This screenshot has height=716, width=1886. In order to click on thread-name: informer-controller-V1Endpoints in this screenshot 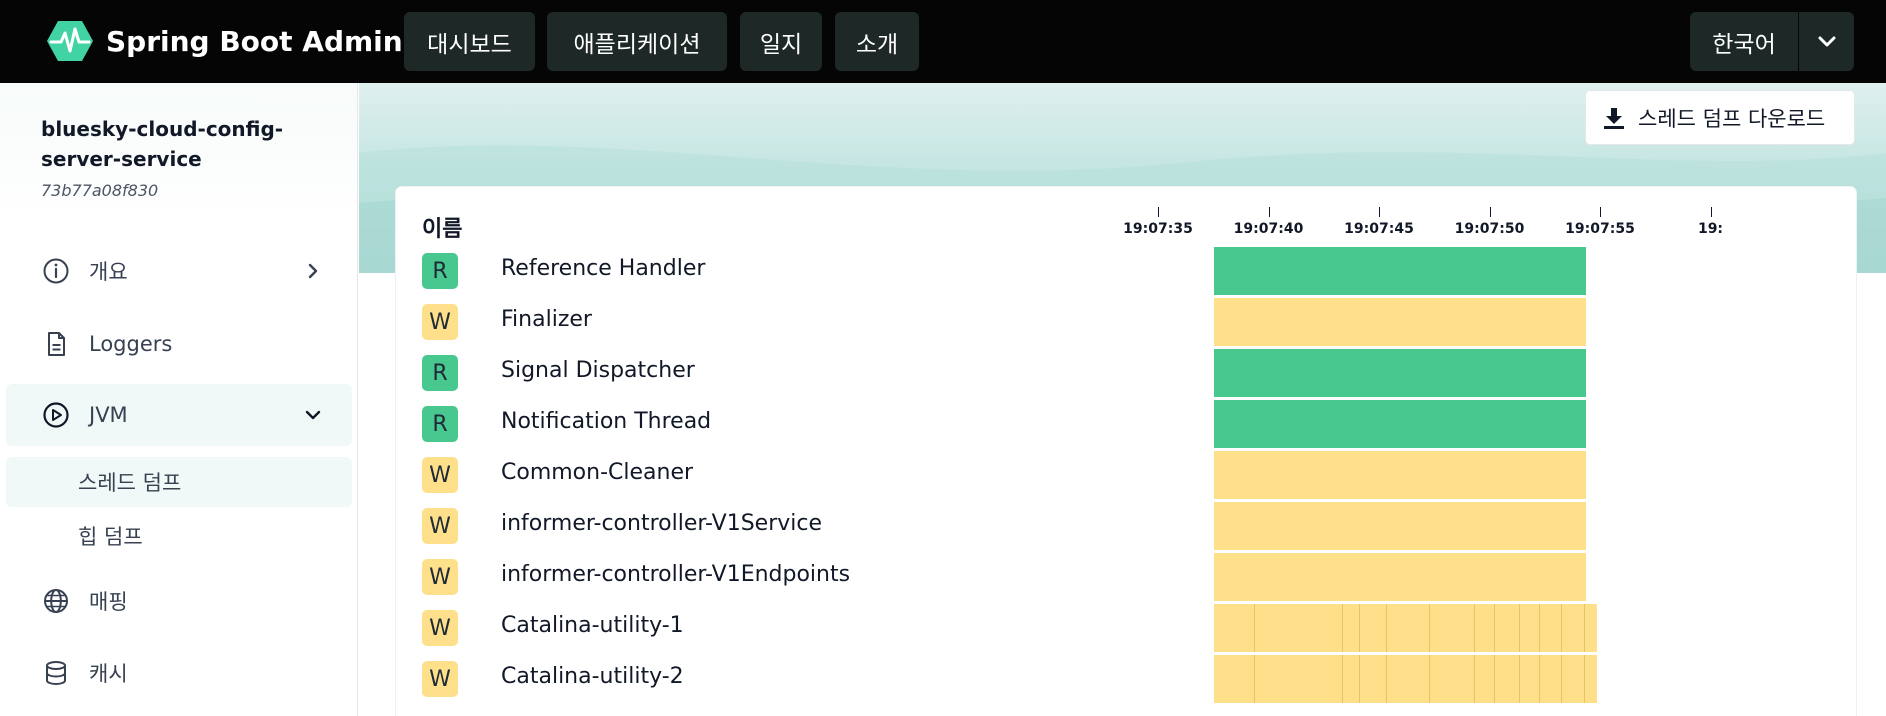, I will do `click(676, 574)`.